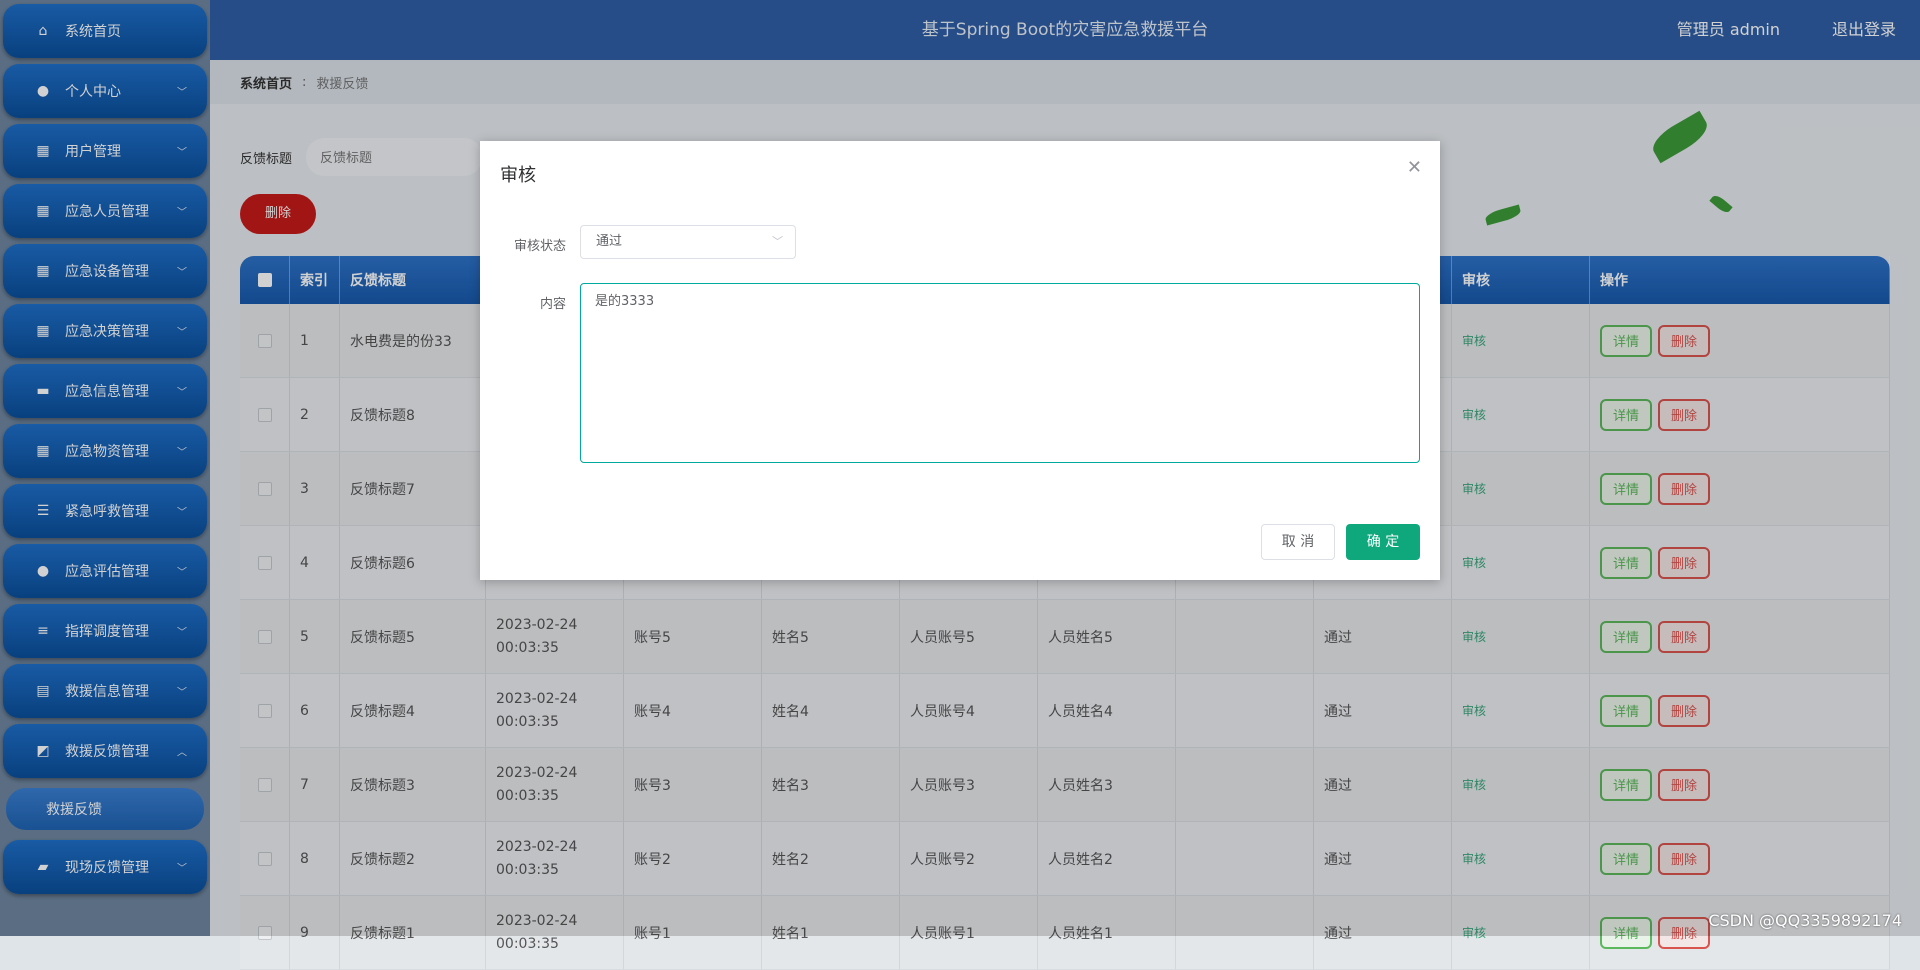 This screenshot has width=1920, height=970. What do you see at coordinates (688, 242) in the screenshot?
I see `status-select: 通过 ﹀` at bounding box center [688, 242].